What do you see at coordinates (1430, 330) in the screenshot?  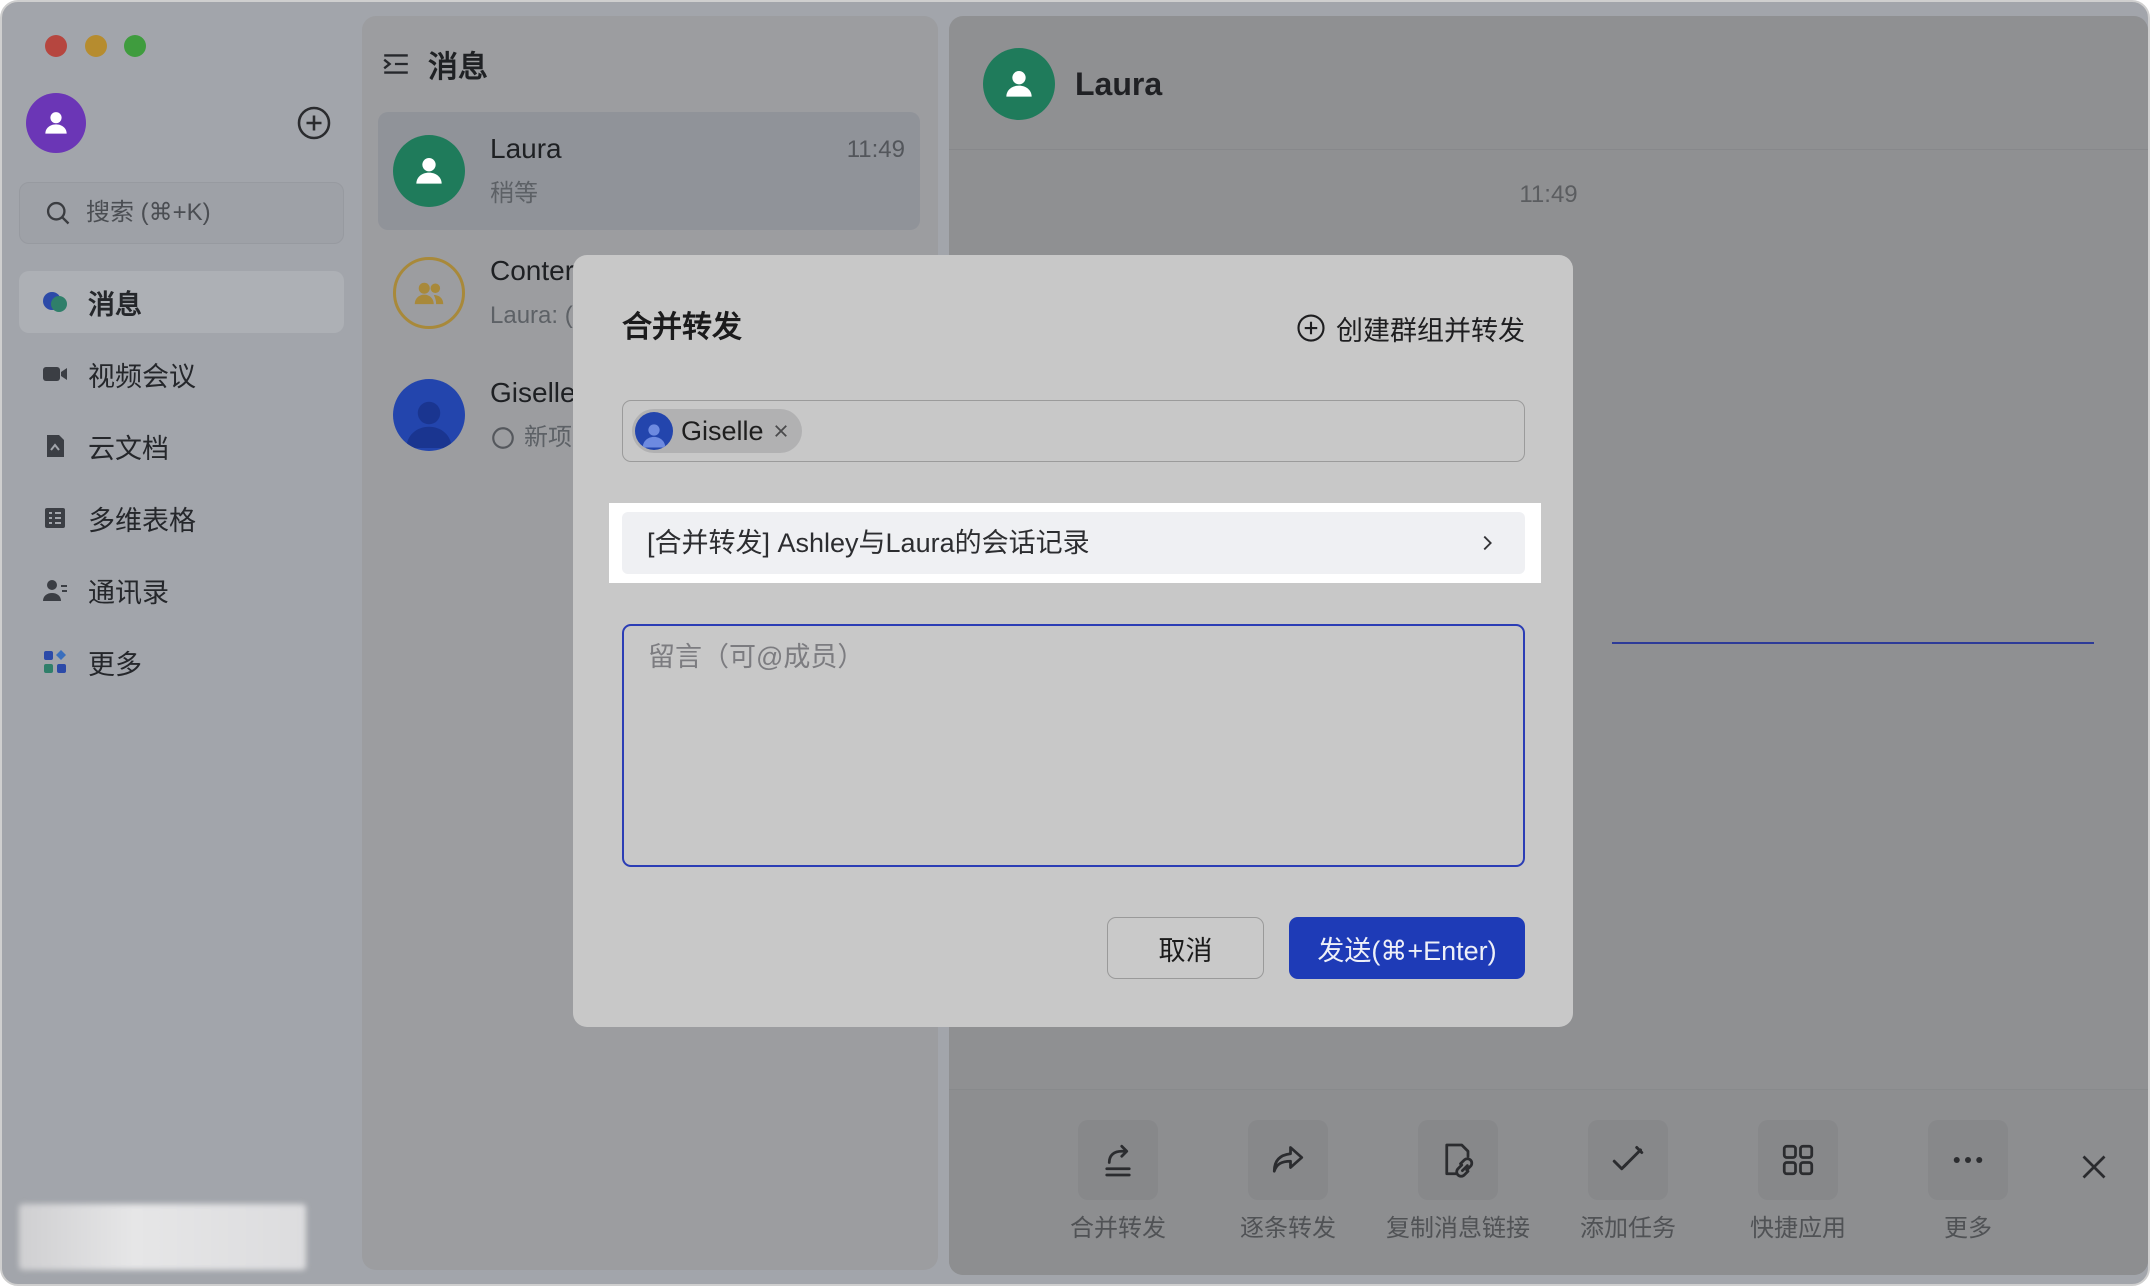 I see `create-group-label: 创建群组并转发` at bounding box center [1430, 330].